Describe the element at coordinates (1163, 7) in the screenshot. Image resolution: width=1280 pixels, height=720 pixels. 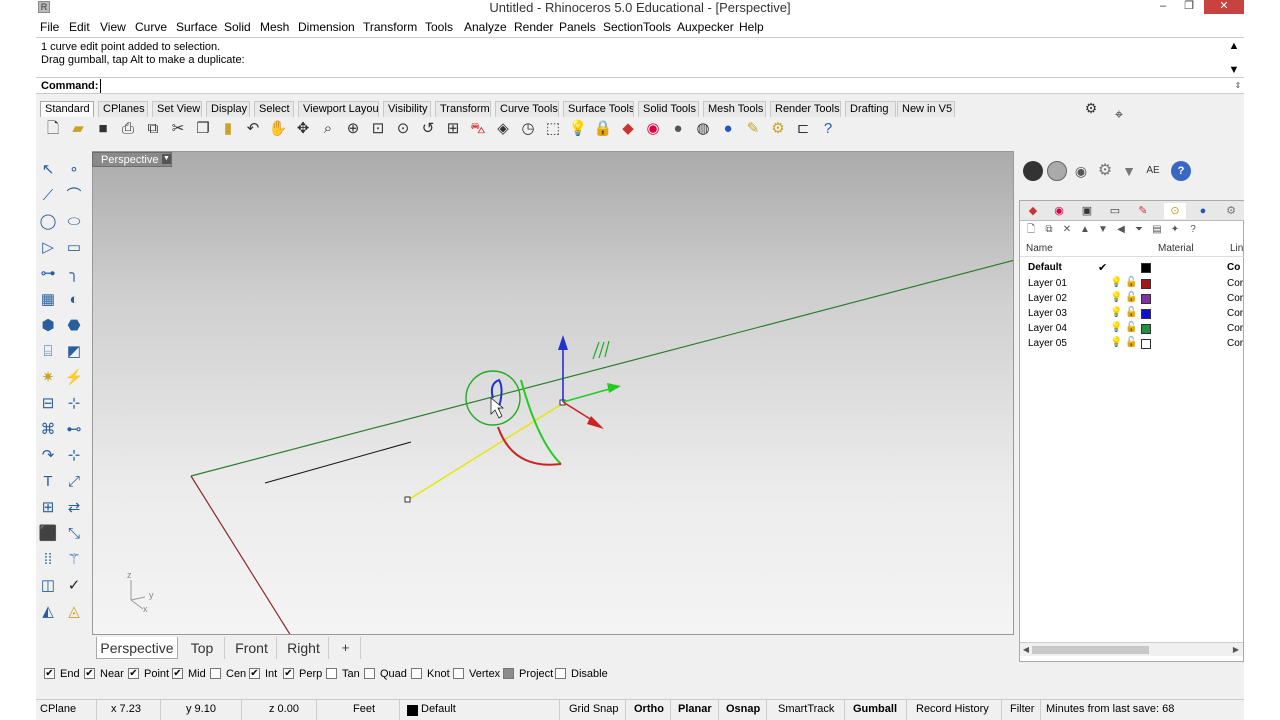
I see `minimize-button: –` at that location.